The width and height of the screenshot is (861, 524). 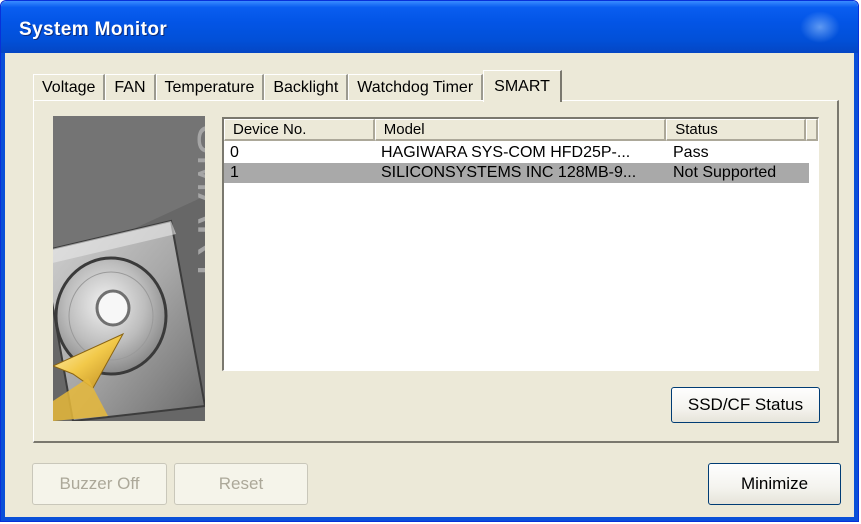 What do you see at coordinates (234, 172) in the screenshot?
I see `device-no-cell: 1` at bounding box center [234, 172].